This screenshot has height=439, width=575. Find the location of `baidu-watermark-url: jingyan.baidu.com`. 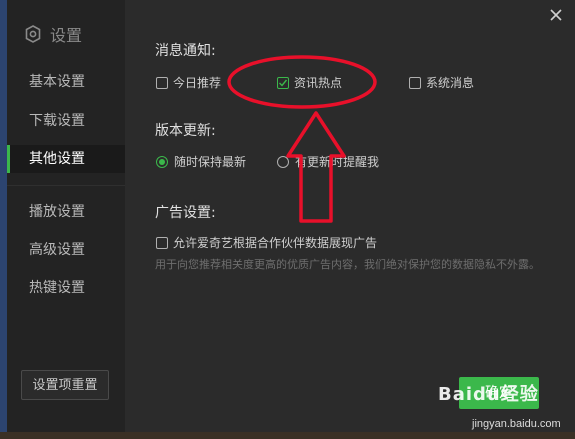

baidu-watermark-url: jingyan.baidu.com is located at coordinates (516, 424).